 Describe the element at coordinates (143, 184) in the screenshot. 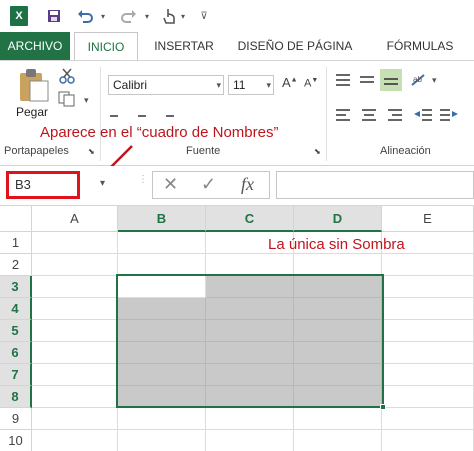

I see `formula-bar-grip: ⋮` at that location.